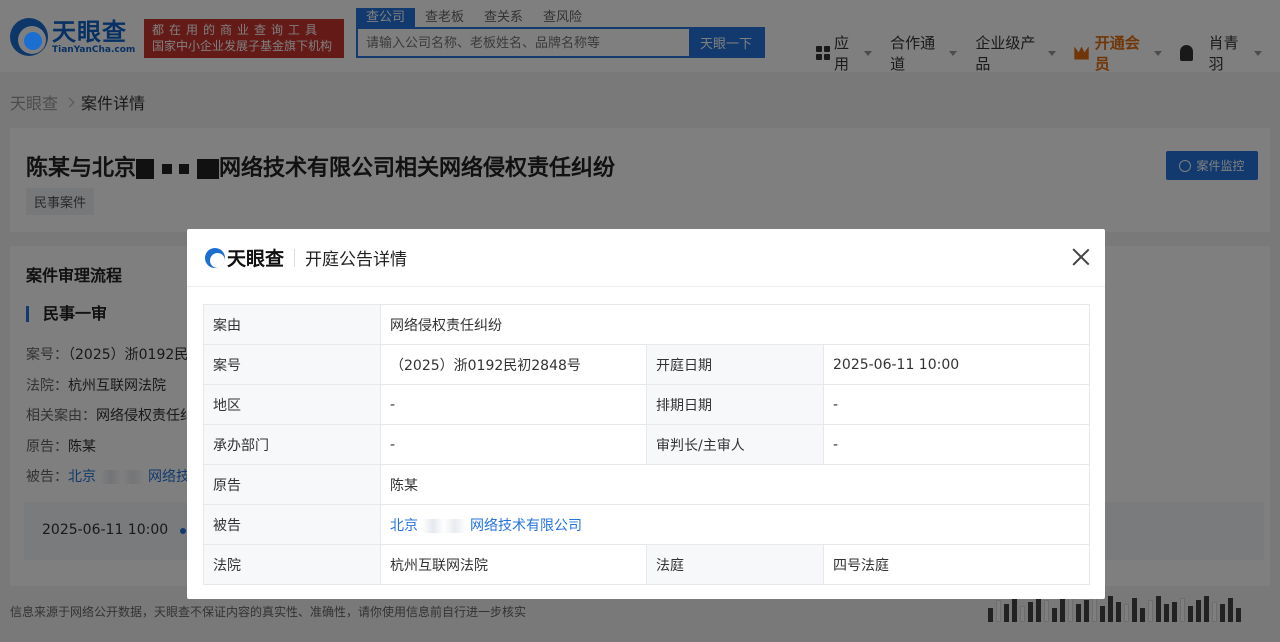  Describe the element at coordinates (735, 324) in the screenshot. I see `value-cause: 网络侵权责任纠纷` at that location.